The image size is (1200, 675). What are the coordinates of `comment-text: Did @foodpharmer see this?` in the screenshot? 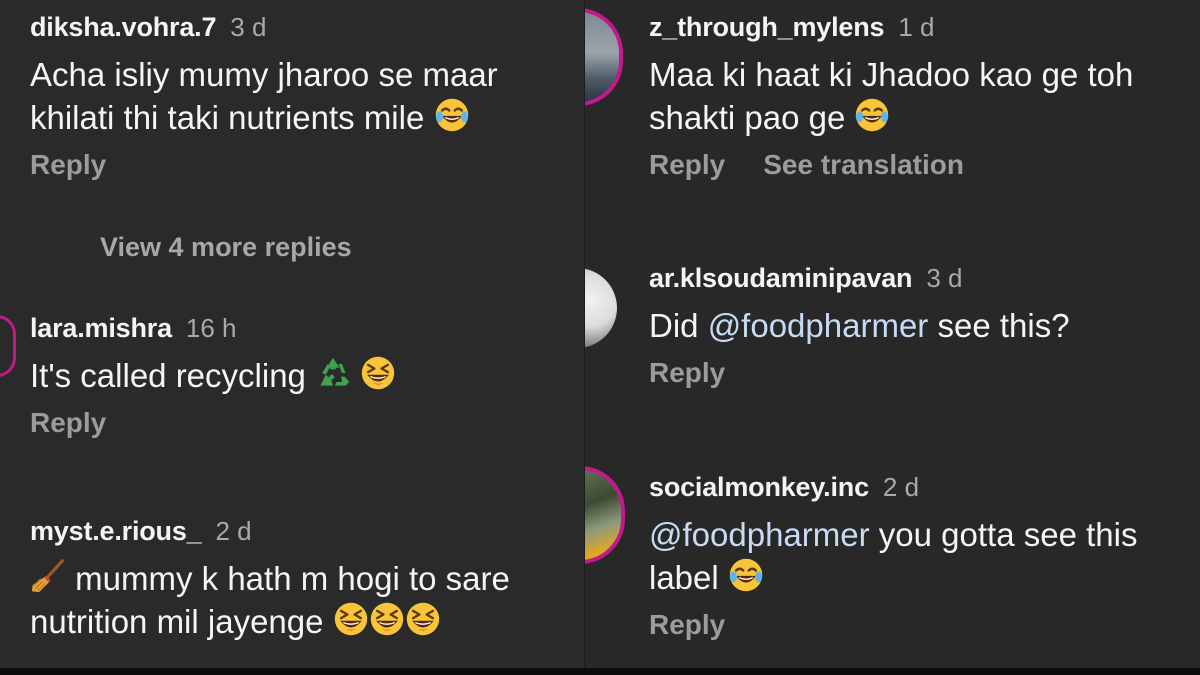 It's located at (859, 325).